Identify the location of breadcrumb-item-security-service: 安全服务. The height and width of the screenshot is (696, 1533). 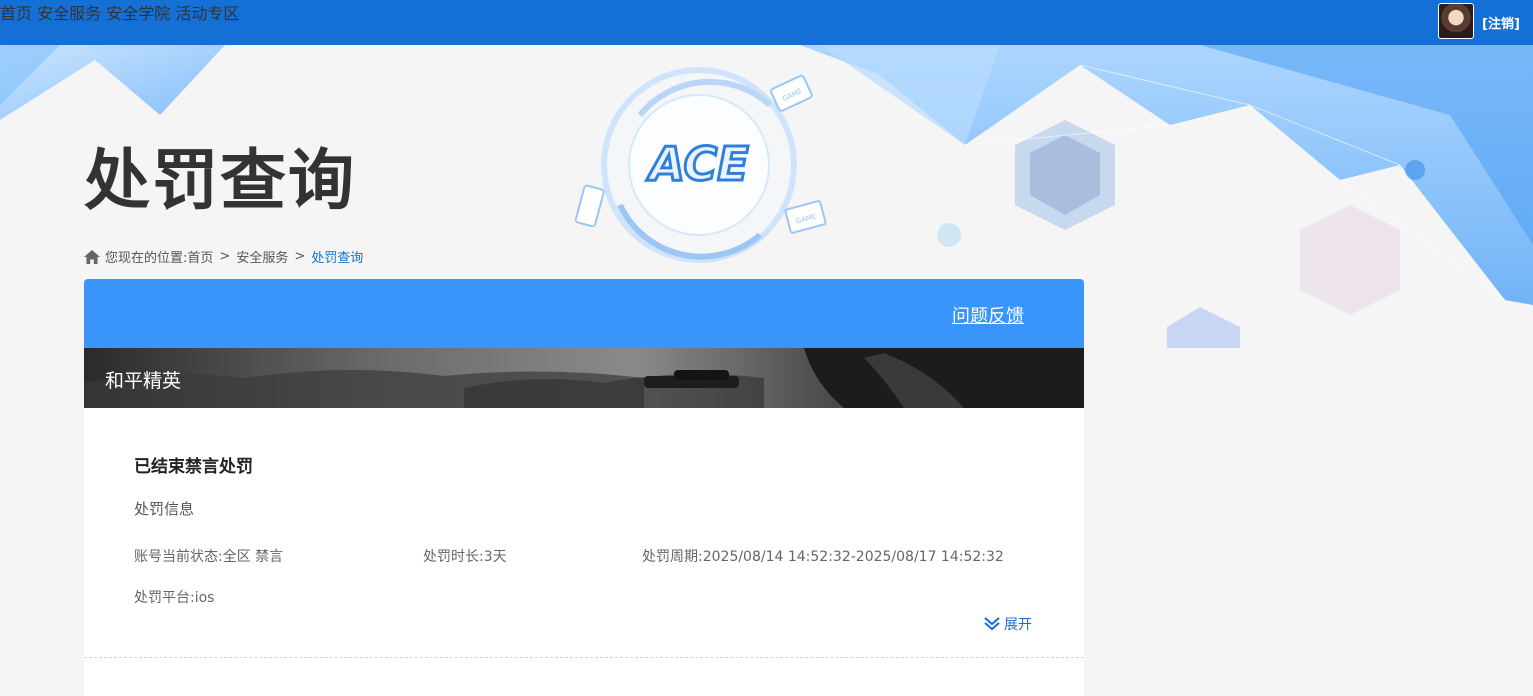
(262, 256).